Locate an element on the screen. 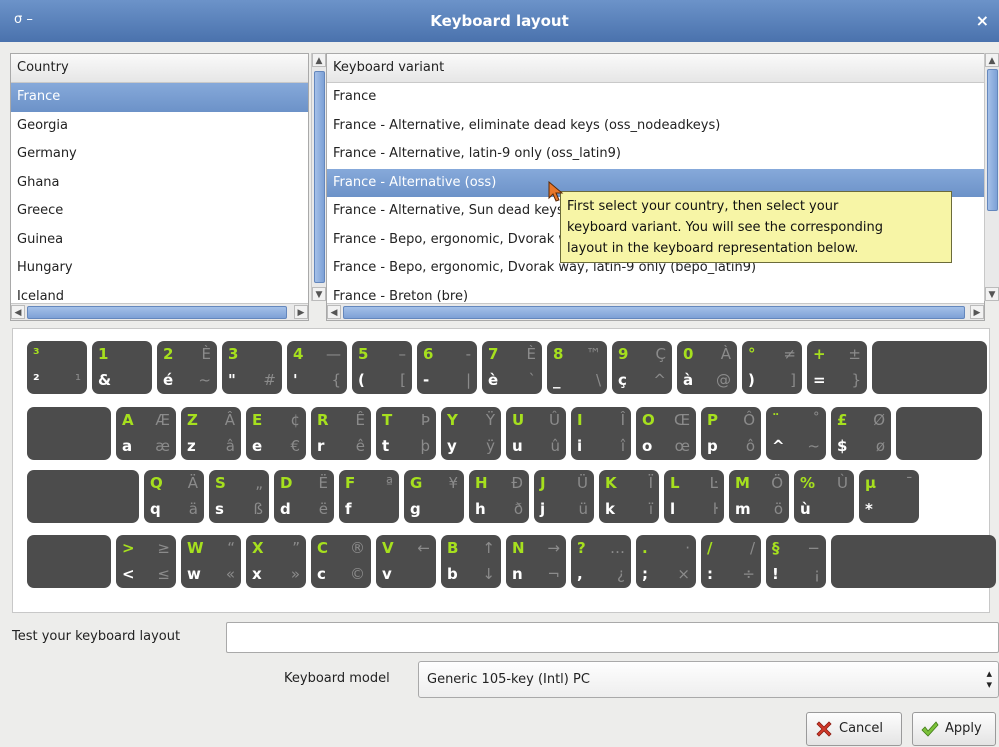 The width and height of the screenshot is (999, 747). key-glyph: £ is located at coordinates (842, 420).